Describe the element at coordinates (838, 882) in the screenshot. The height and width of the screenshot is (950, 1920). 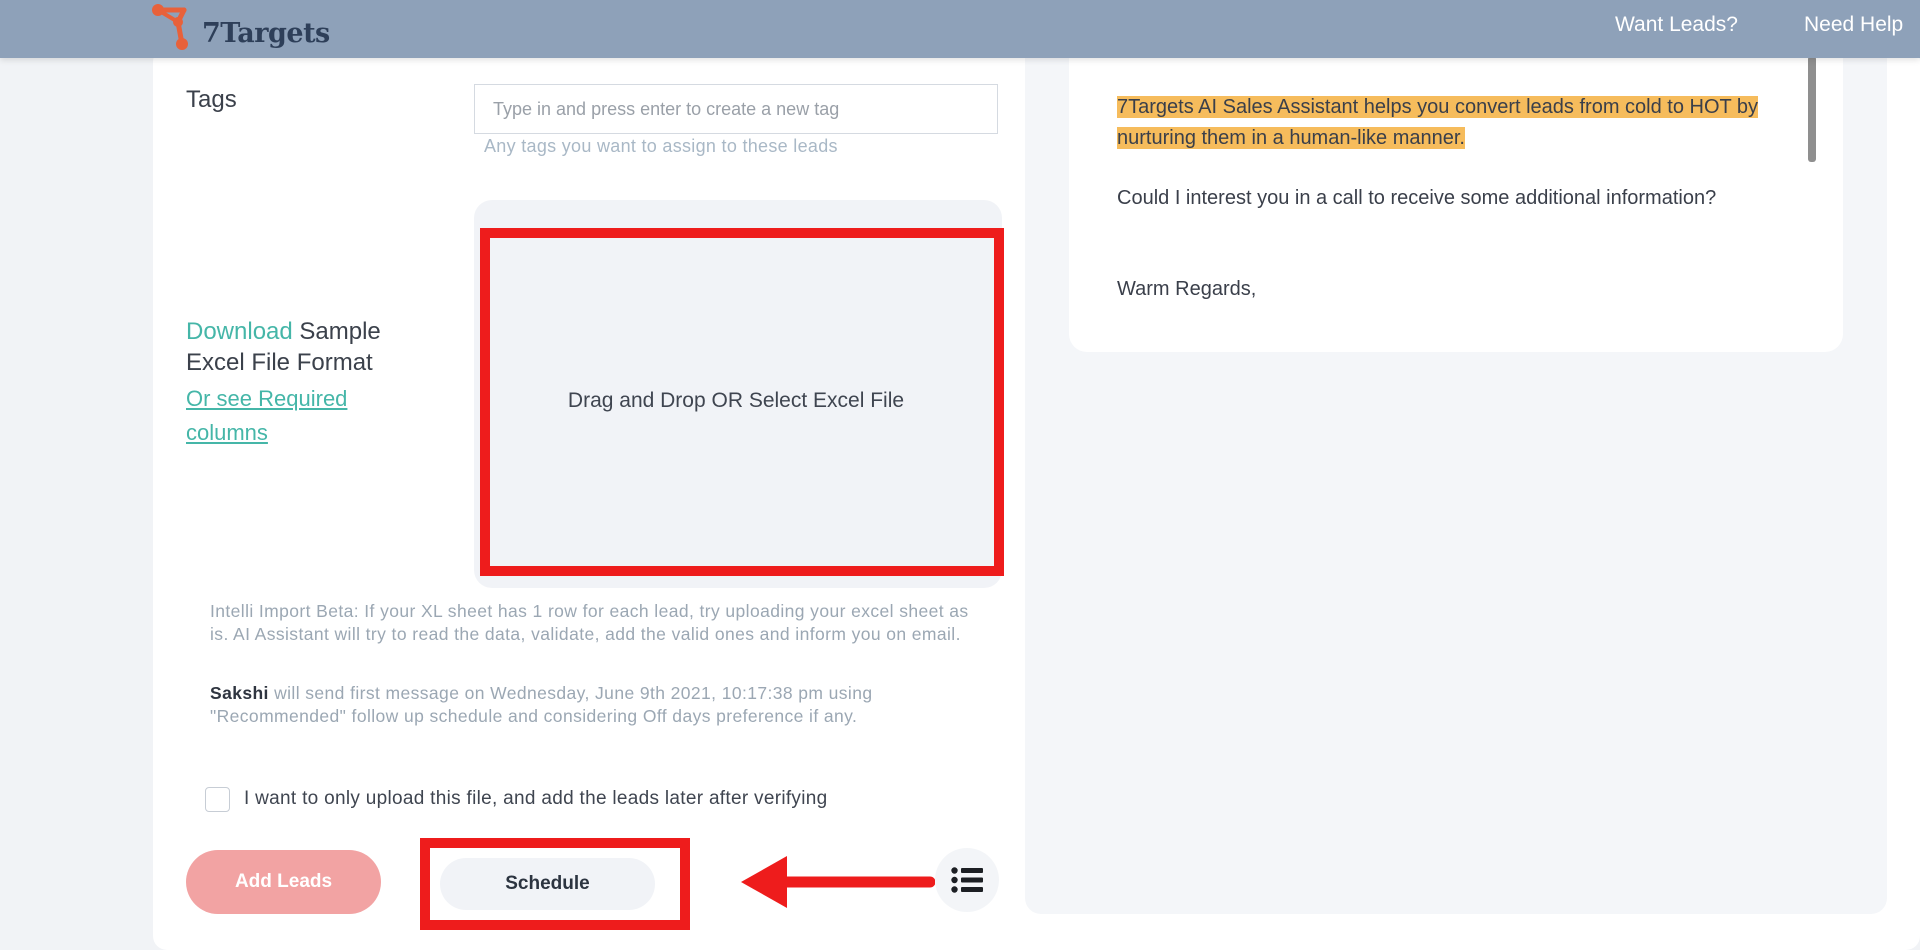
I see `annotation-arrow-icon` at that location.